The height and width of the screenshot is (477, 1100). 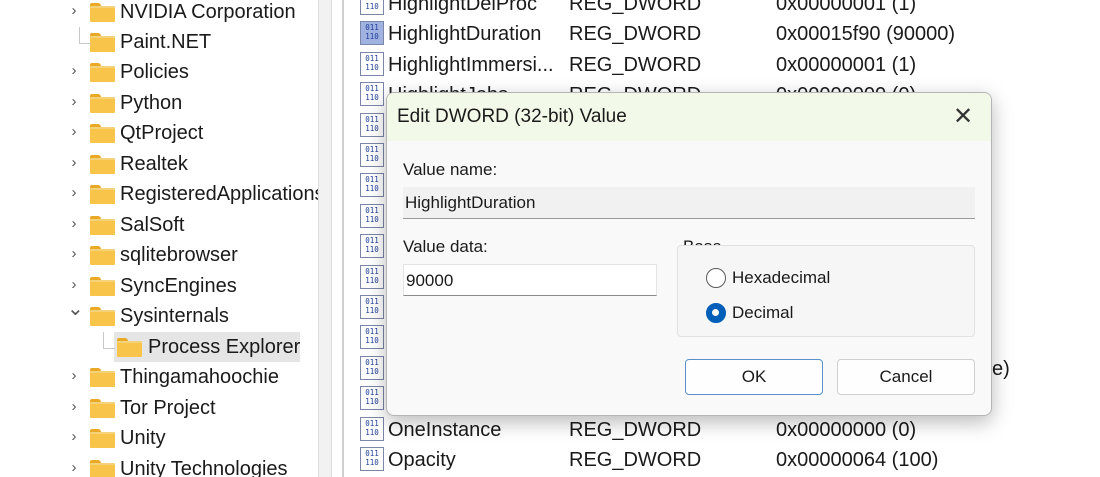 What do you see at coordinates (325, 238) in the screenshot?
I see `pane-splitter` at bounding box center [325, 238].